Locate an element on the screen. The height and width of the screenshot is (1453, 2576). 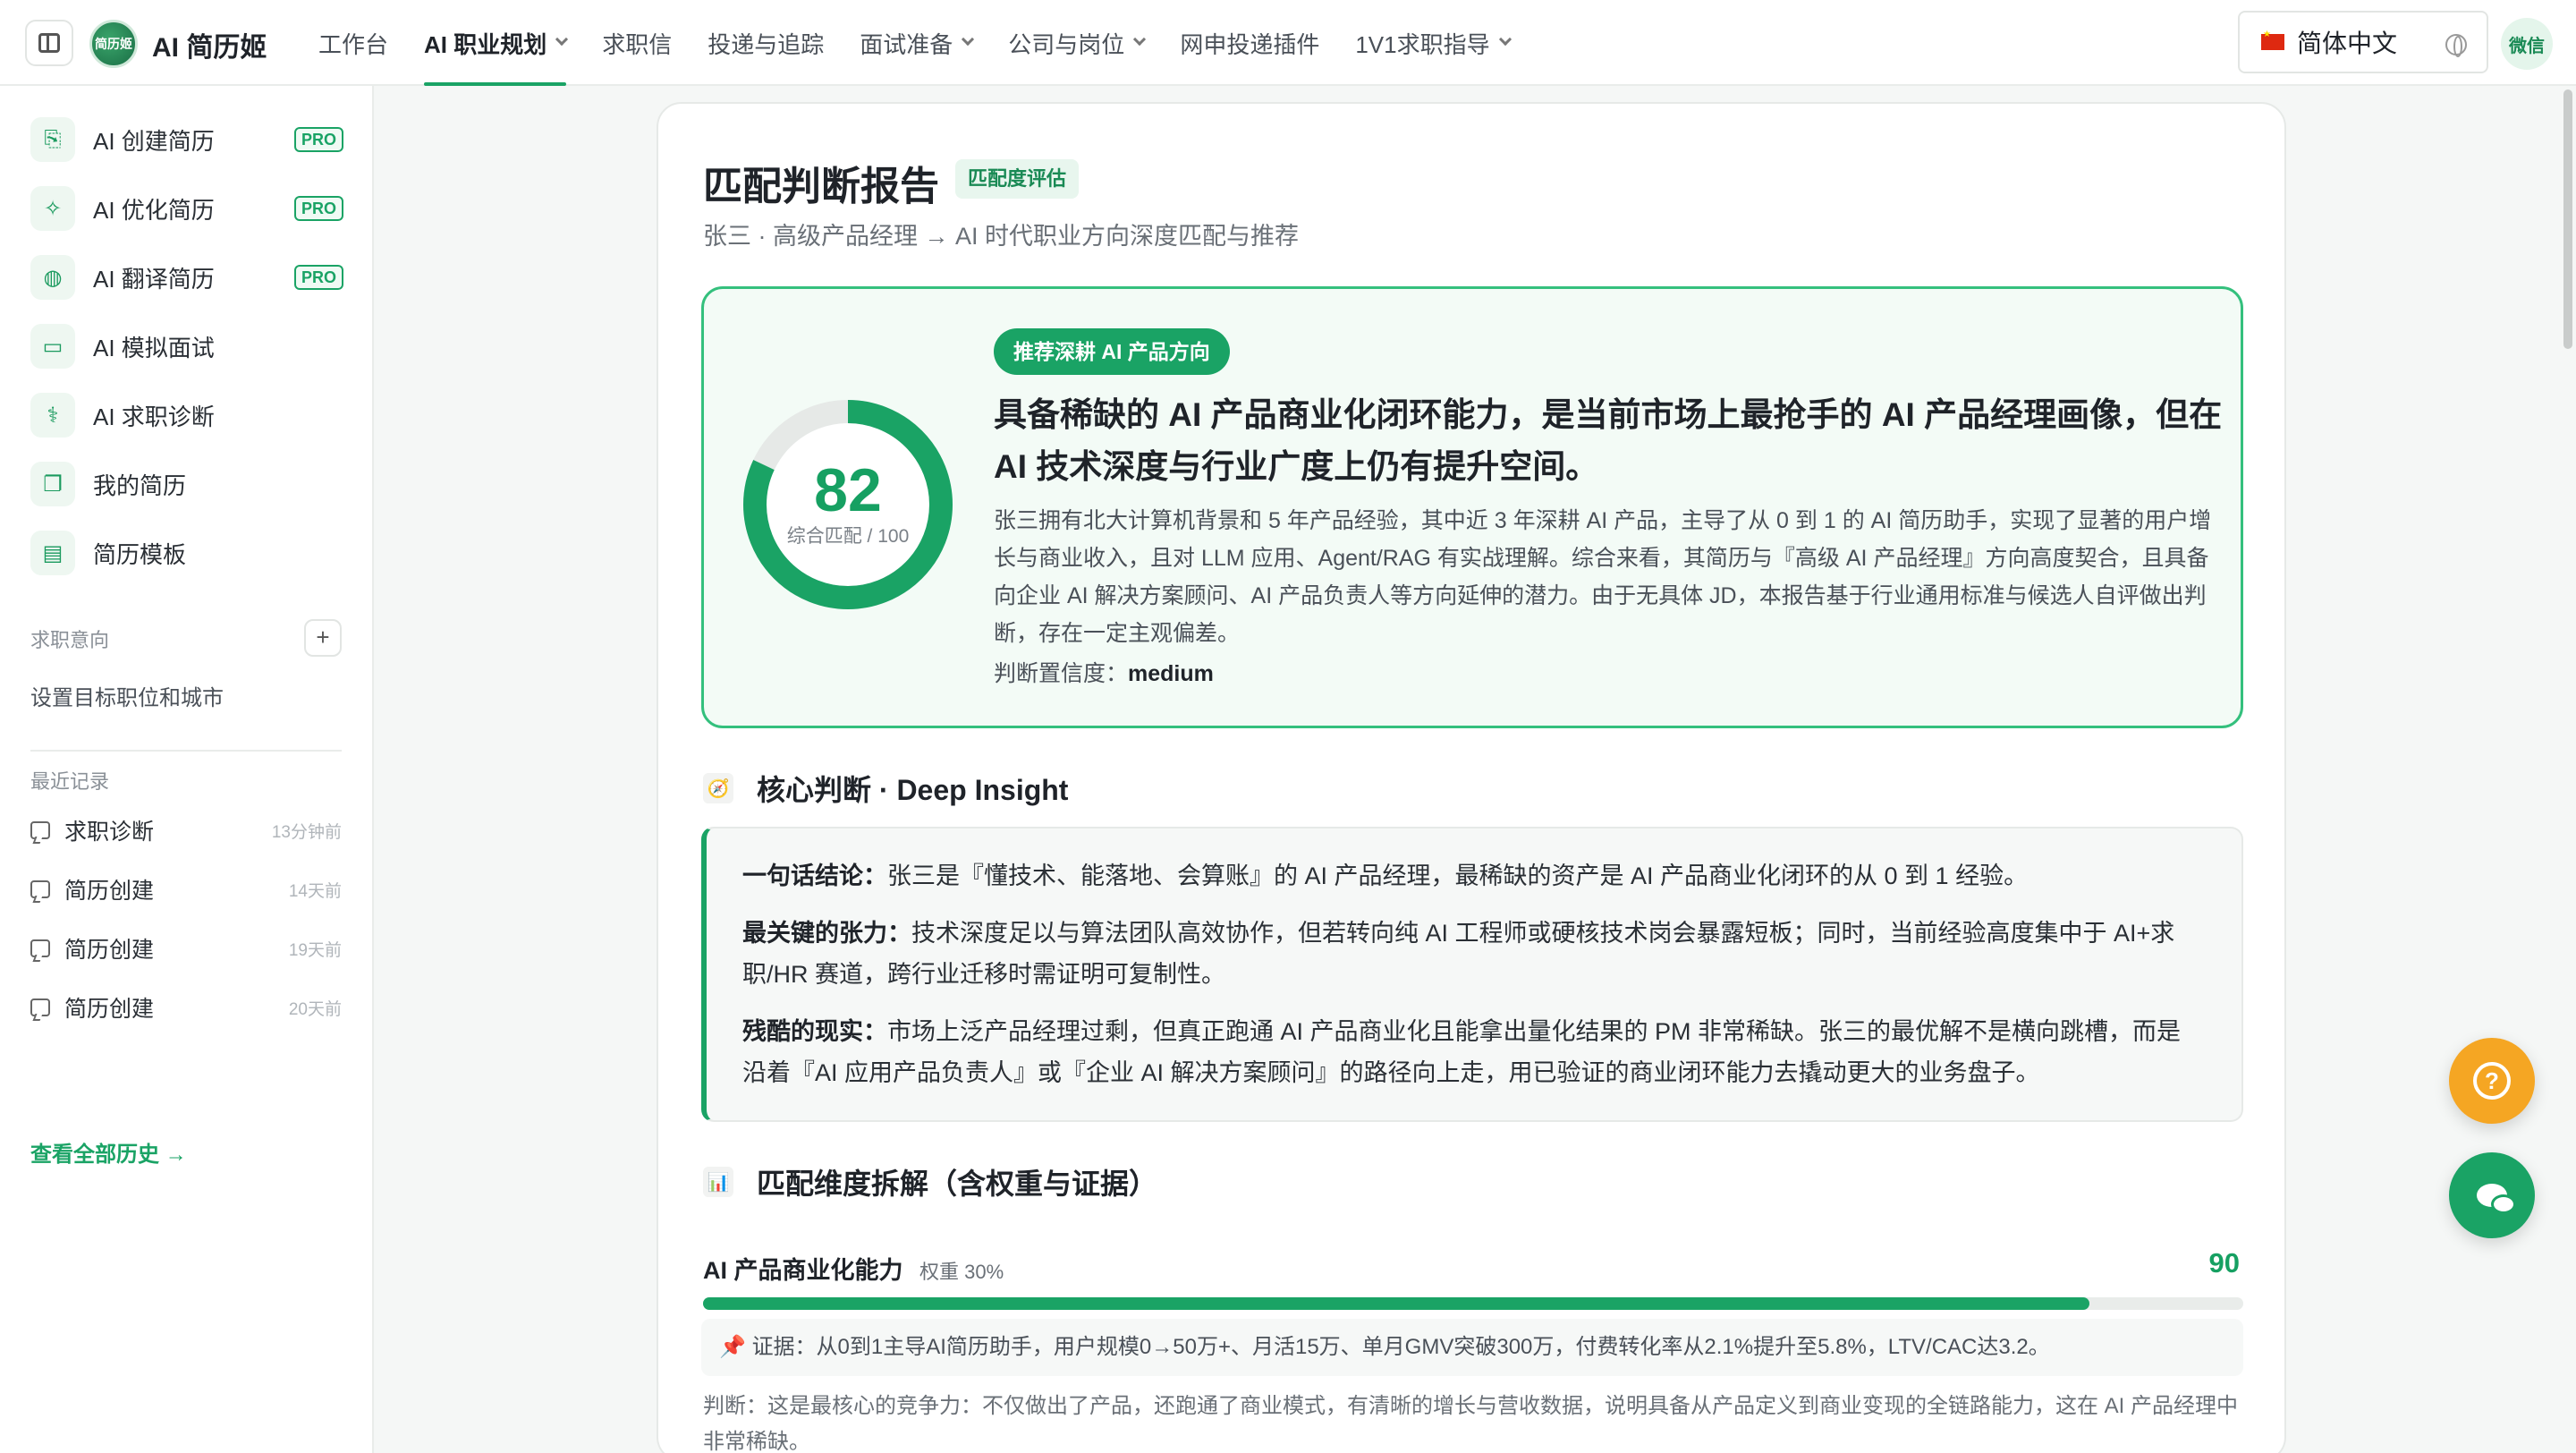
logo-text: 简历姬 is located at coordinates (113, 44).